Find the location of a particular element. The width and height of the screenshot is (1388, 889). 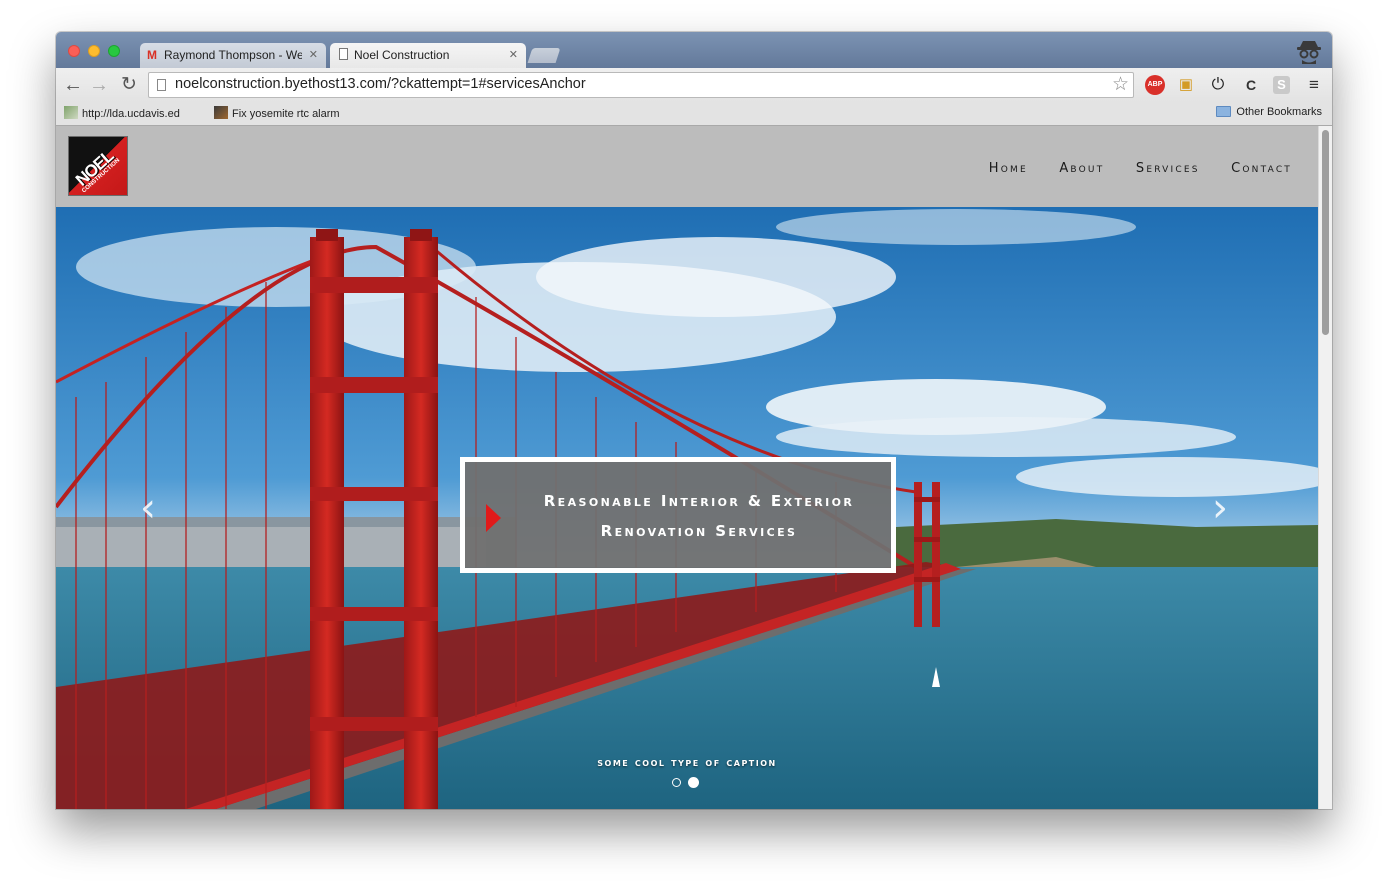

bookmark-label: http://lda.ucdavis.ed is located at coordinates (131, 114).